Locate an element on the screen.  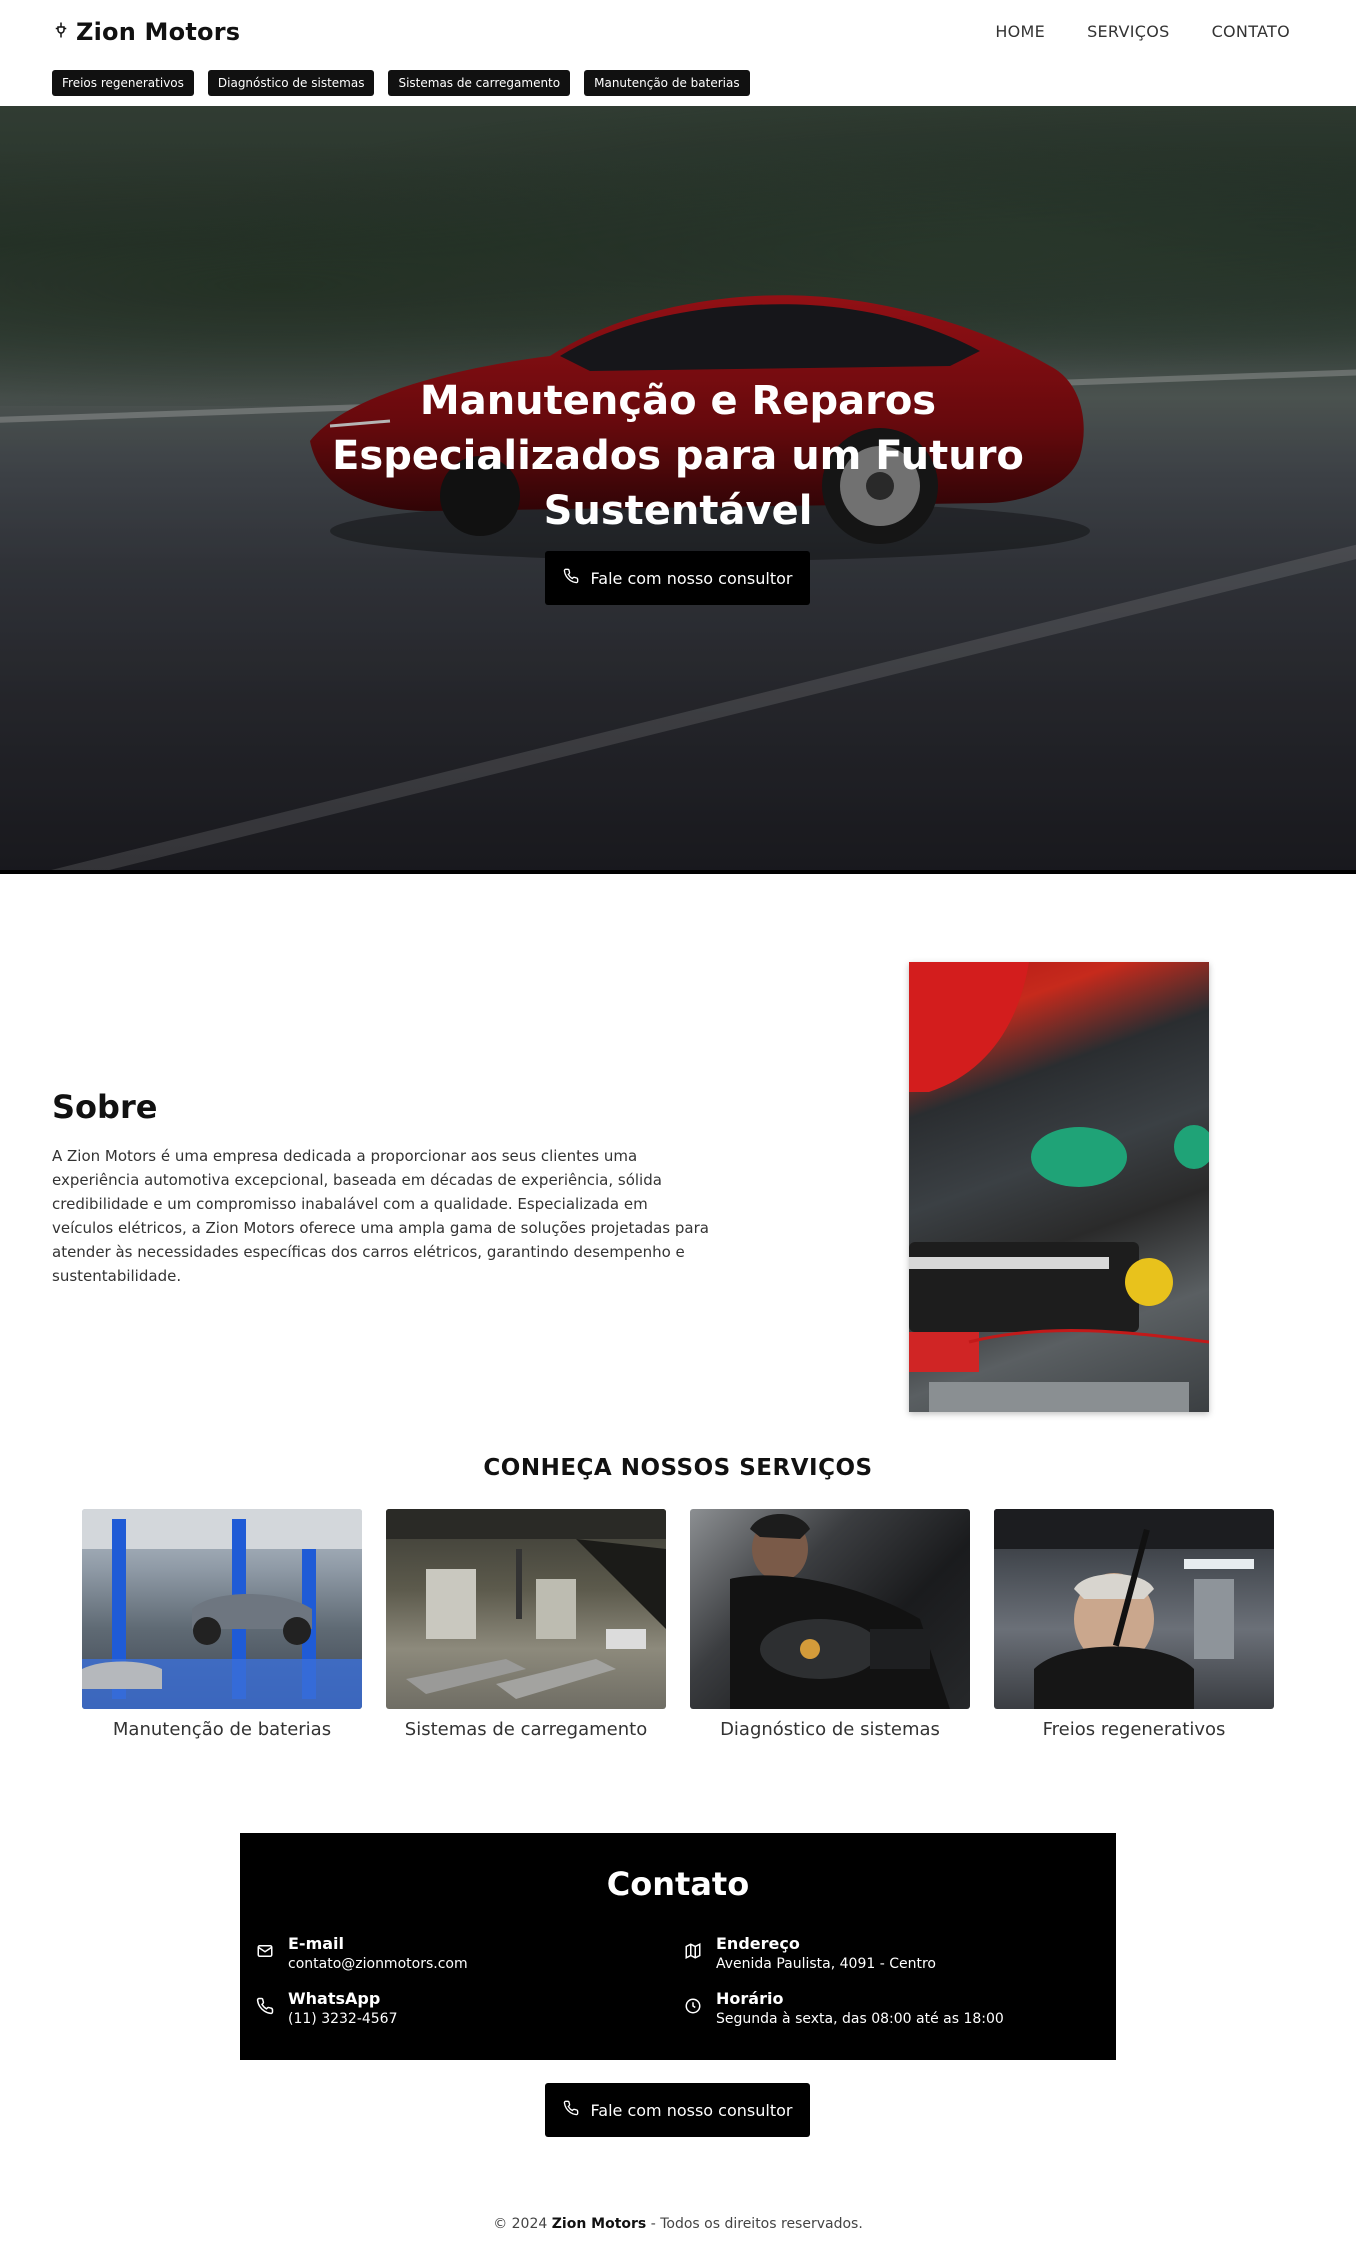
nav-home: HOME is located at coordinates (1020, 31).